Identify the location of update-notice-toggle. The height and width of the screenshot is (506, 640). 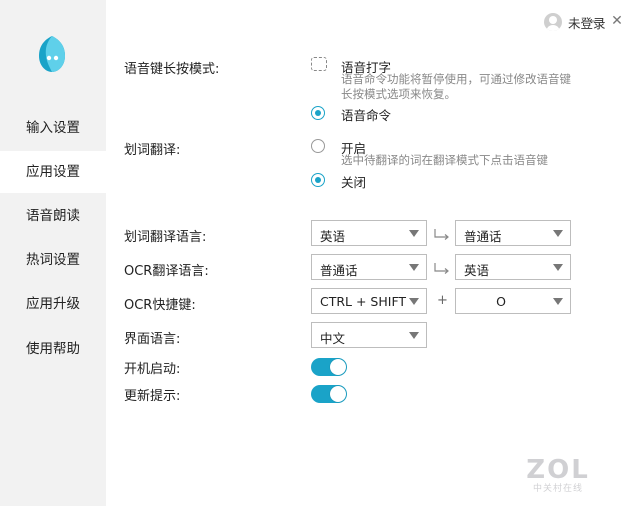
(329, 394).